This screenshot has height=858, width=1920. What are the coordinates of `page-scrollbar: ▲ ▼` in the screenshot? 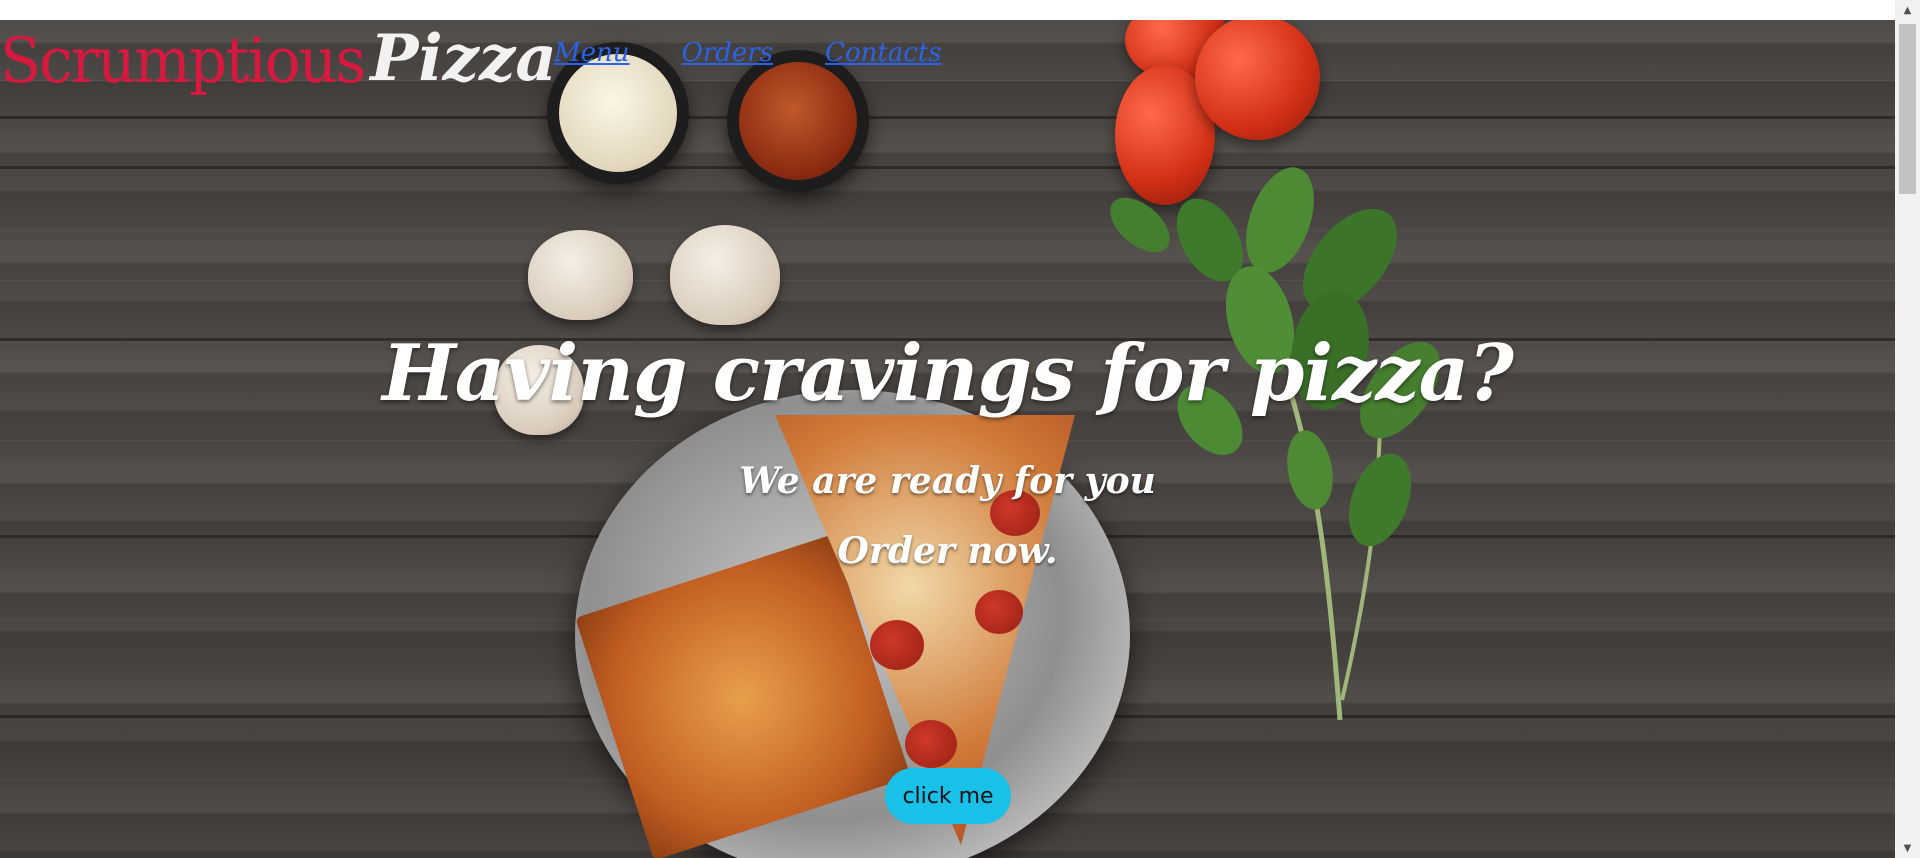 It's located at (1907, 429).